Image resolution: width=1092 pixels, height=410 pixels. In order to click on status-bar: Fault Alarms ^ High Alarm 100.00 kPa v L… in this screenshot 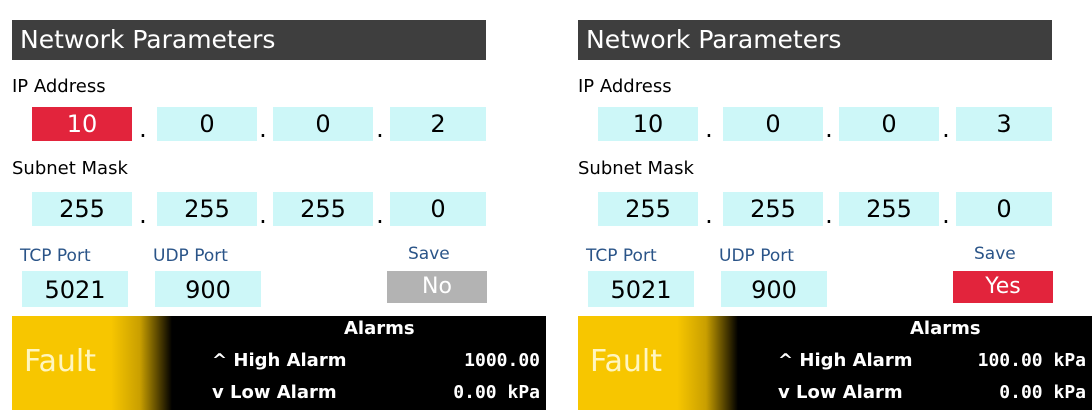, I will do `click(835, 363)`.